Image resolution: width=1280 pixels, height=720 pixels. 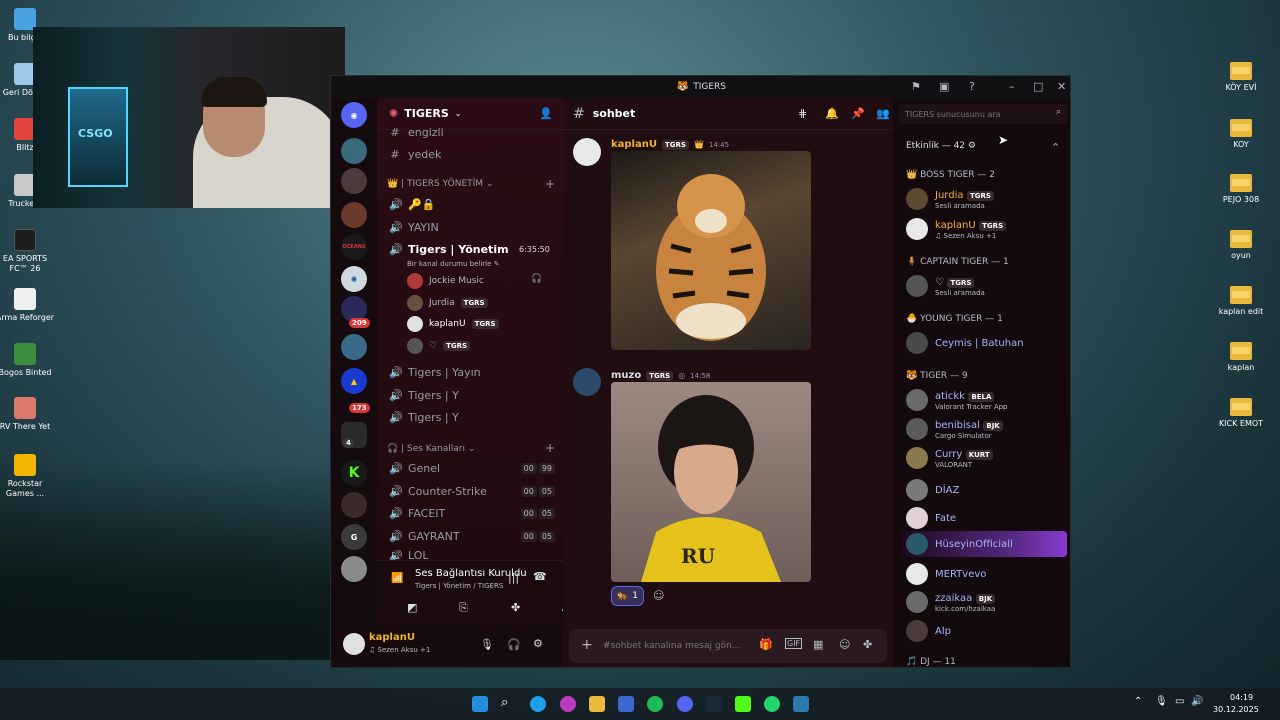 What do you see at coordinates (1038, 86) in the screenshot?
I see `maximize-button: □` at bounding box center [1038, 86].